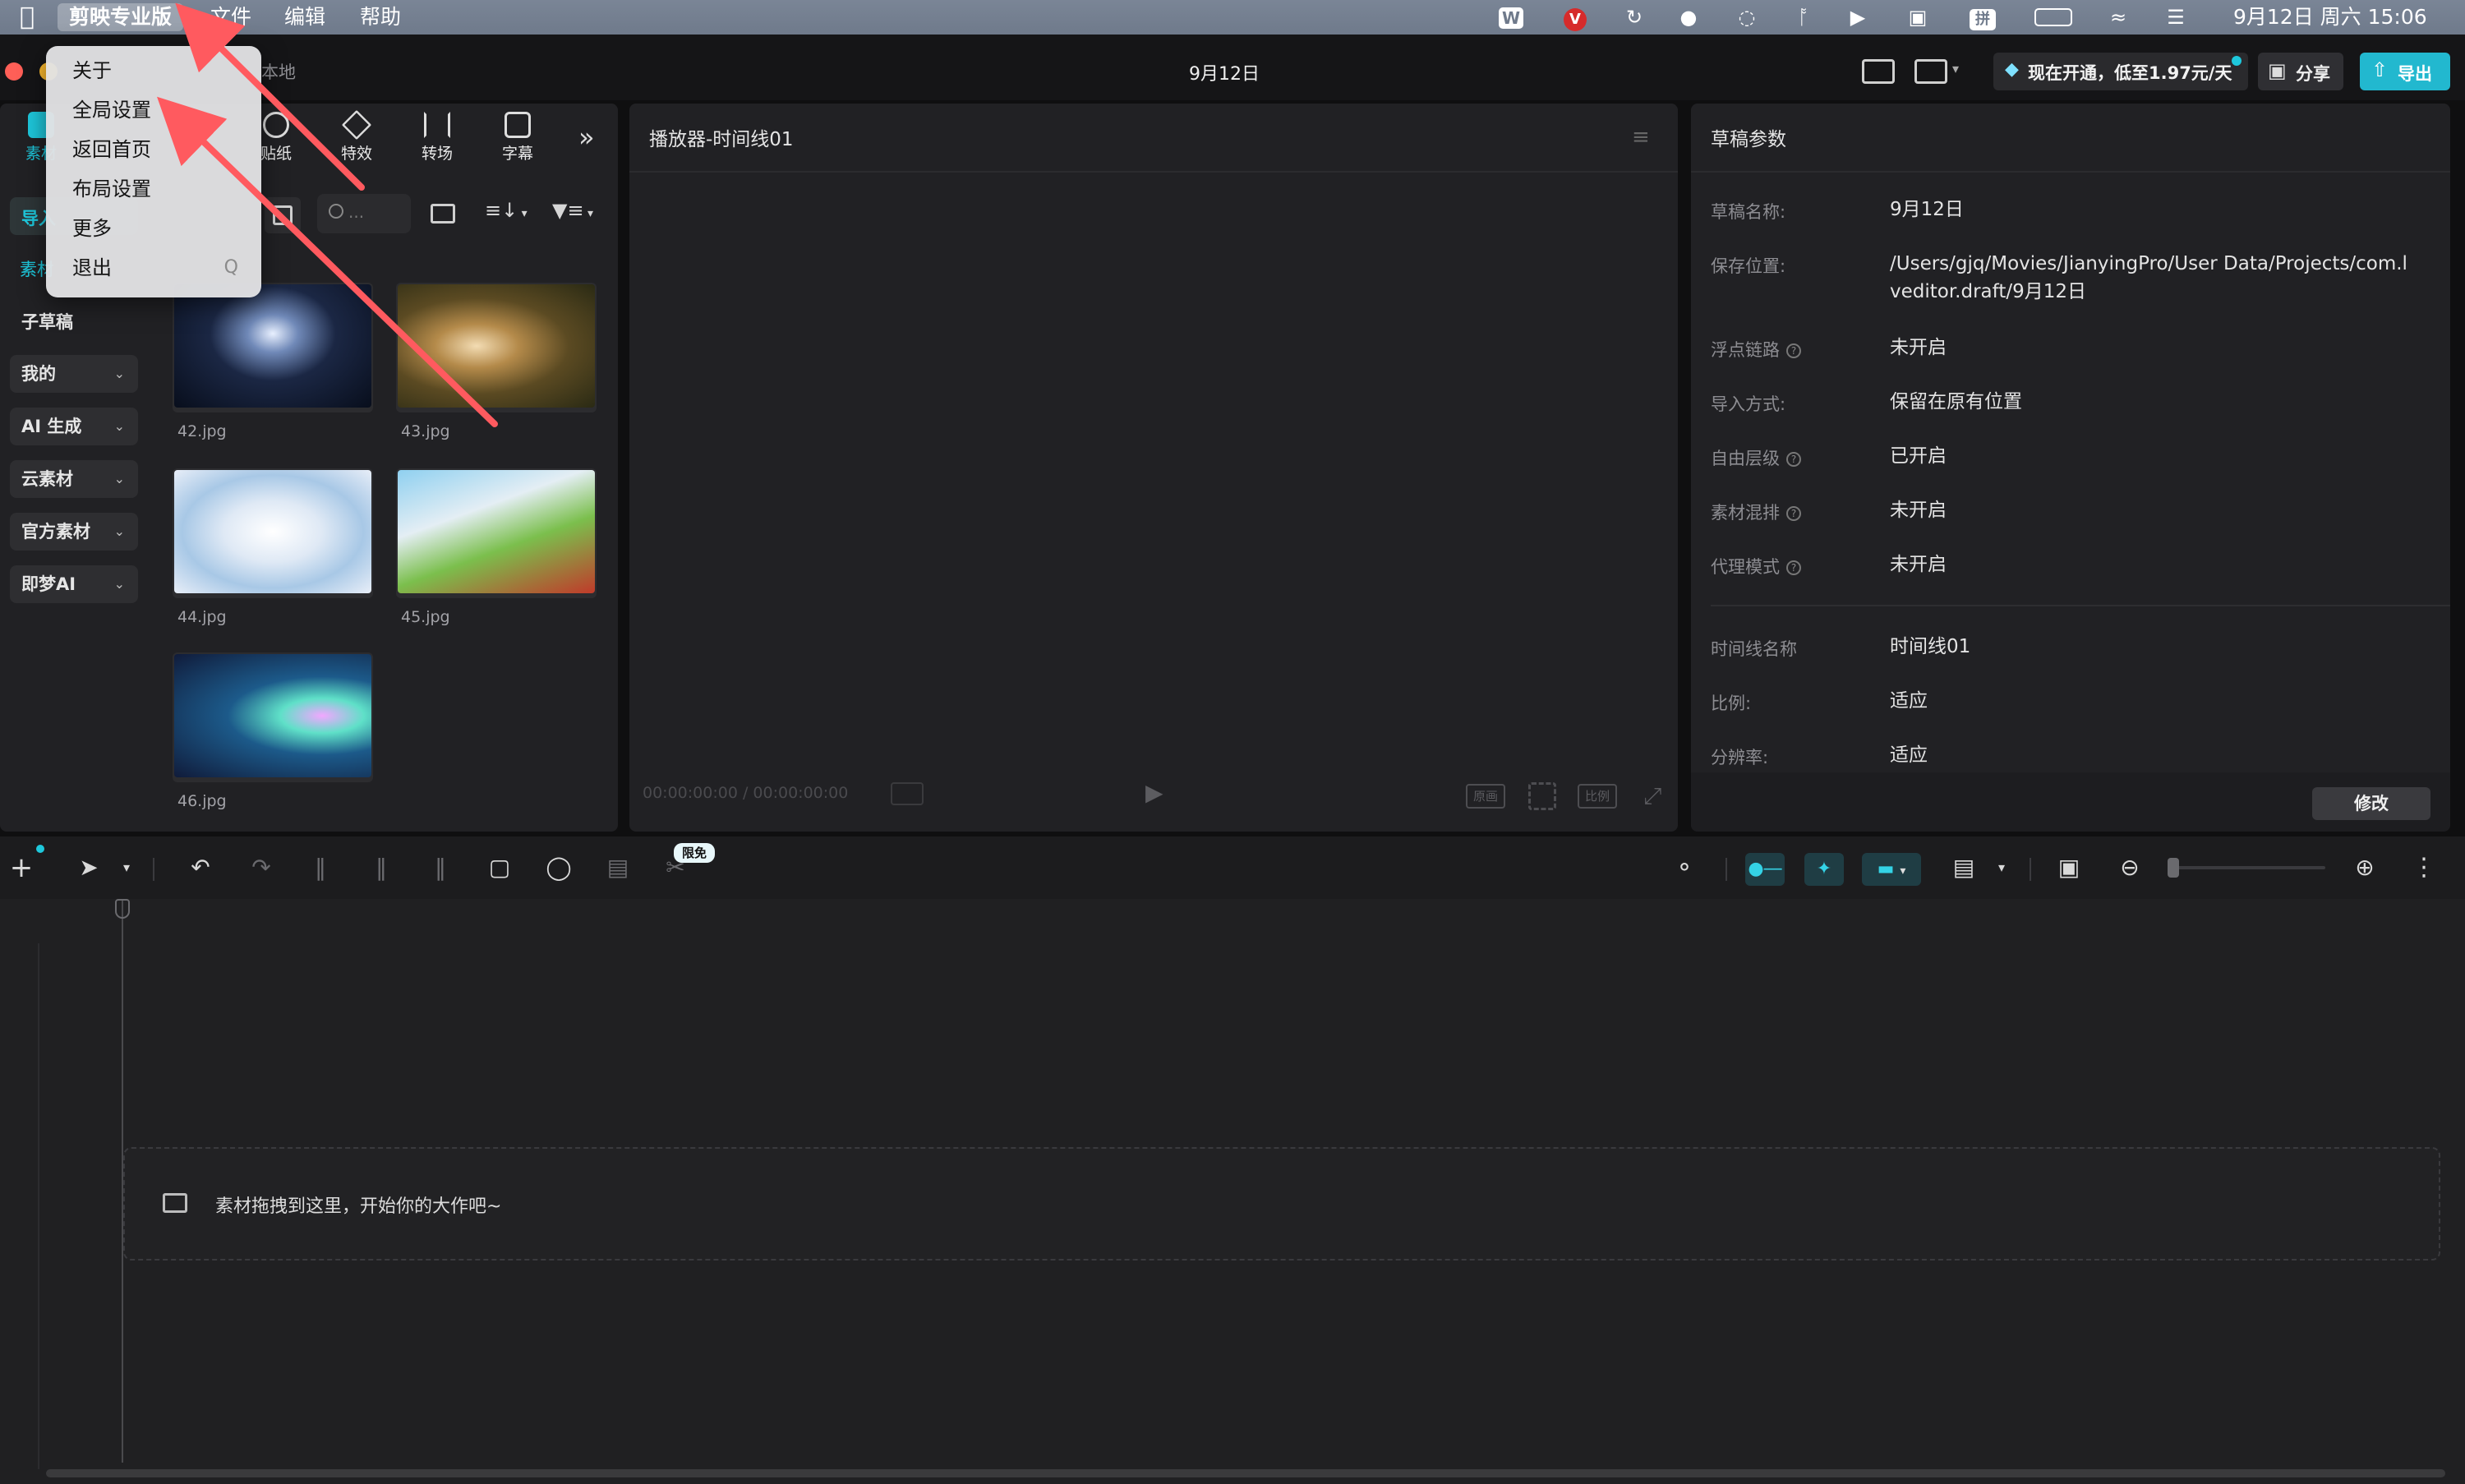 This screenshot has height=1484, width=2465. What do you see at coordinates (270, 97) in the screenshot?
I see `annotation-arrow-menu` at bounding box center [270, 97].